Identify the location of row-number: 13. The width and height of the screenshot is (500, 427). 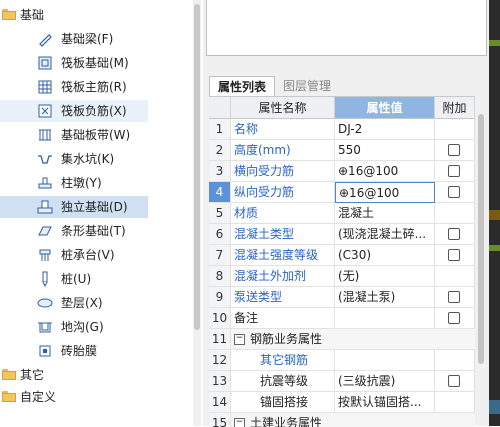
(220, 381).